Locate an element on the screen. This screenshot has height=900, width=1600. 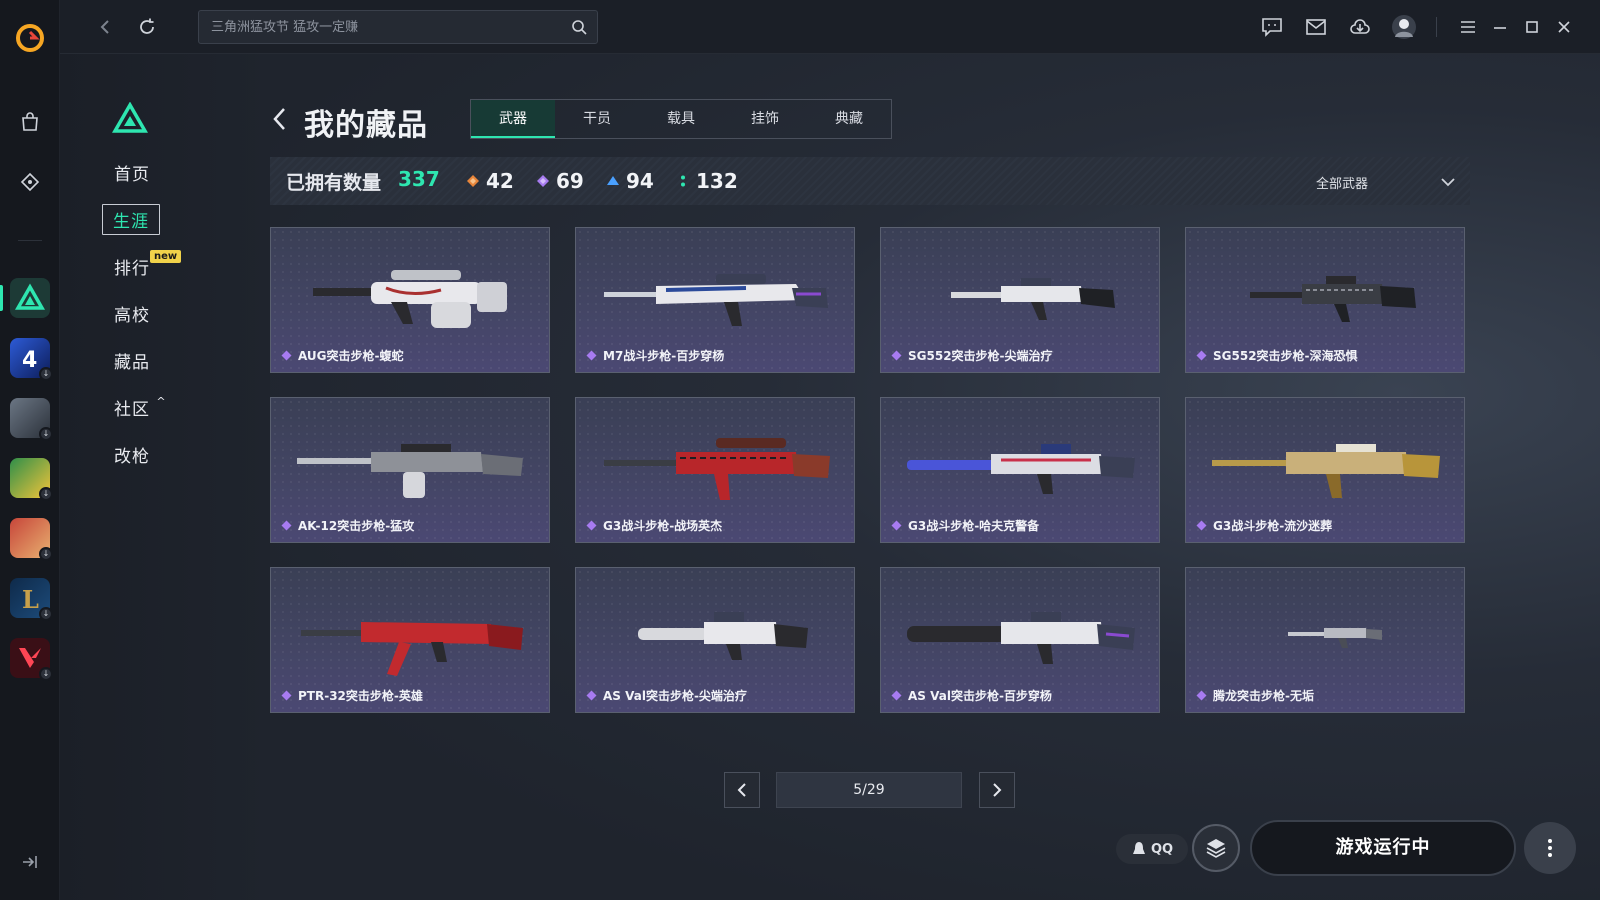
weapon-card: M7战斗步枪-百步穿杨 is located at coordinates (715, 300).